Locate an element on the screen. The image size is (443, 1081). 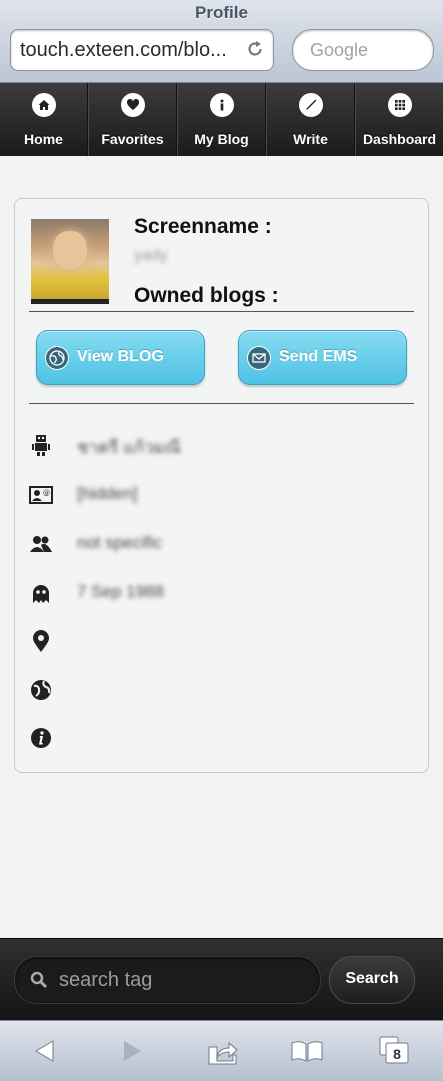
tag-search-button-label: Search is located at coordinates (372, 978).